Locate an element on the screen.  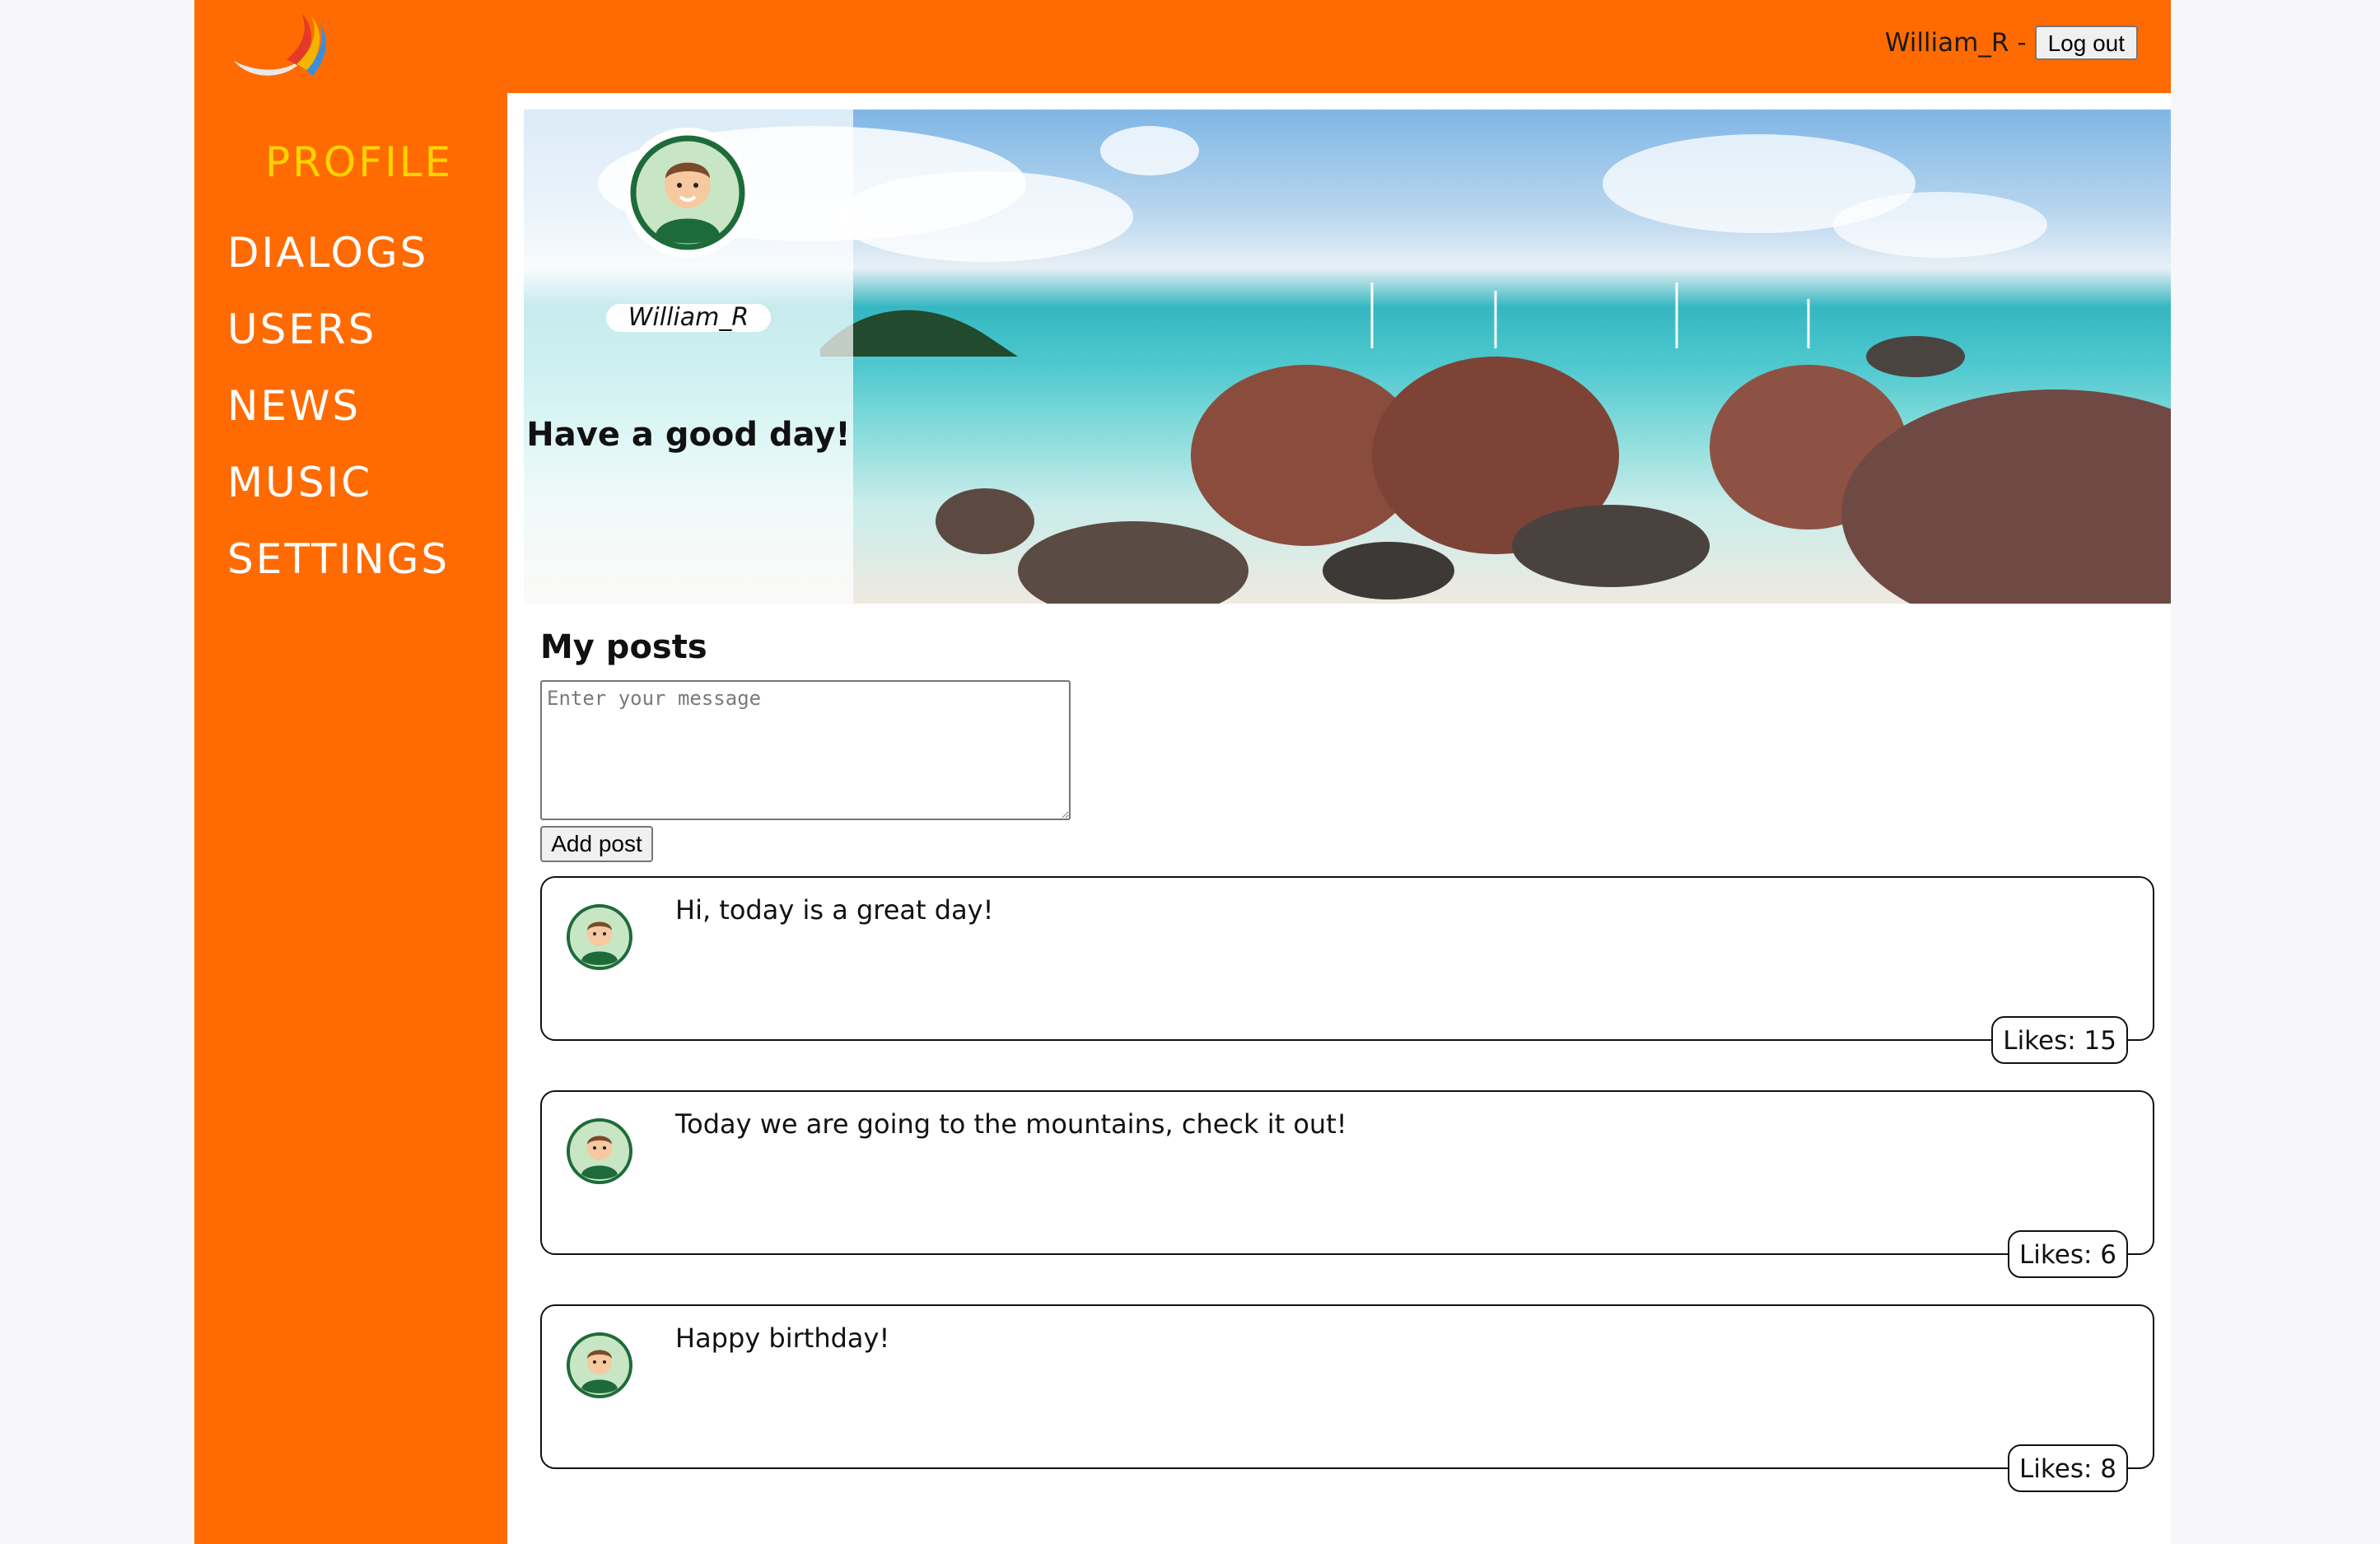
profile-avatar is located at coordinates (688, 193).